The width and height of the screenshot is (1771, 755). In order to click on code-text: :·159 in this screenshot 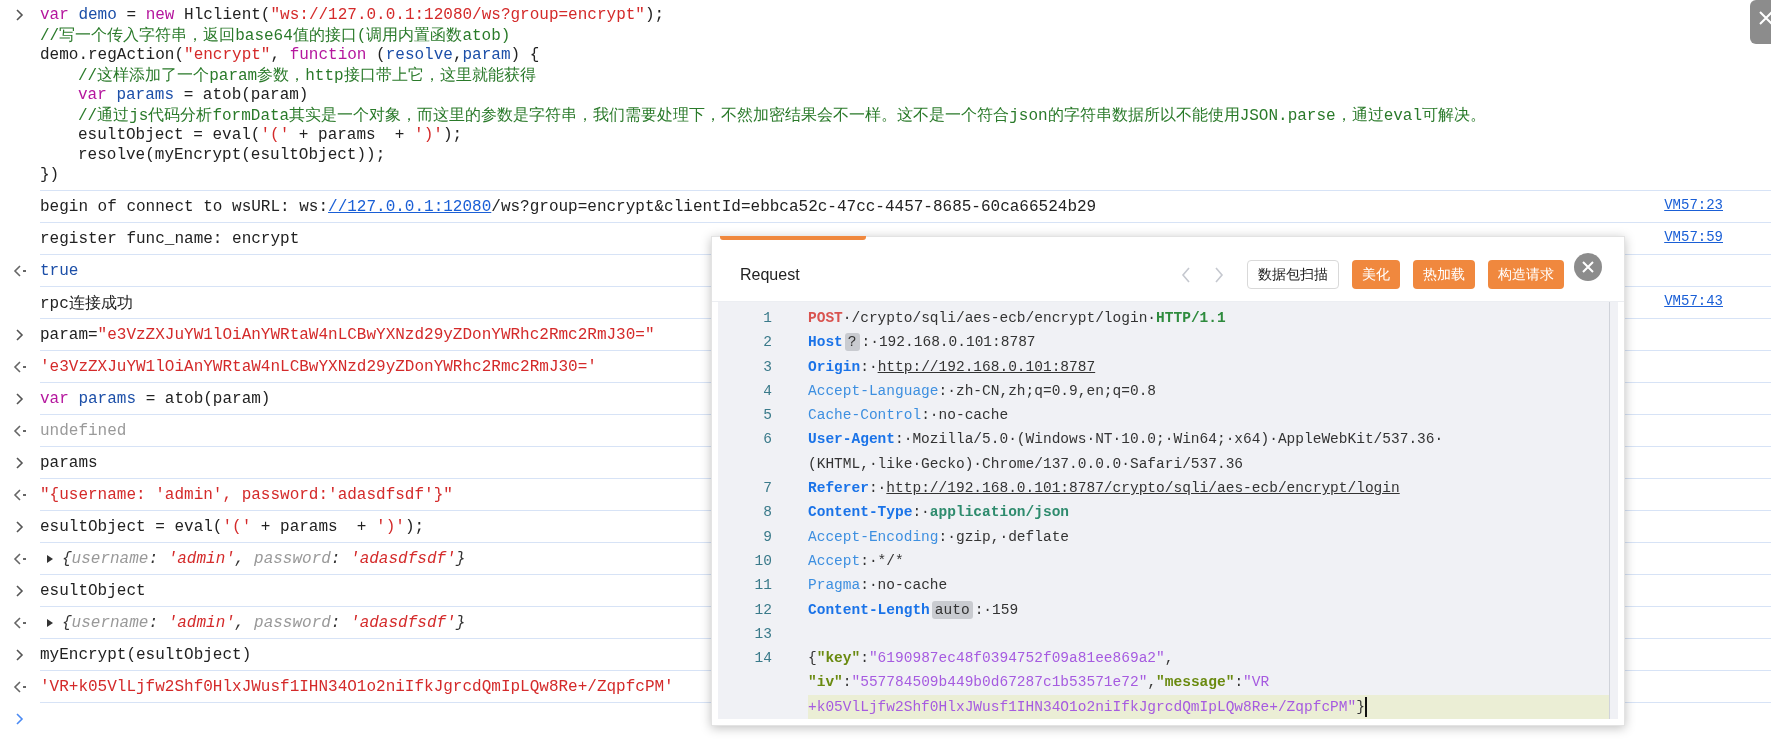, I will do `click(996, 610)`.